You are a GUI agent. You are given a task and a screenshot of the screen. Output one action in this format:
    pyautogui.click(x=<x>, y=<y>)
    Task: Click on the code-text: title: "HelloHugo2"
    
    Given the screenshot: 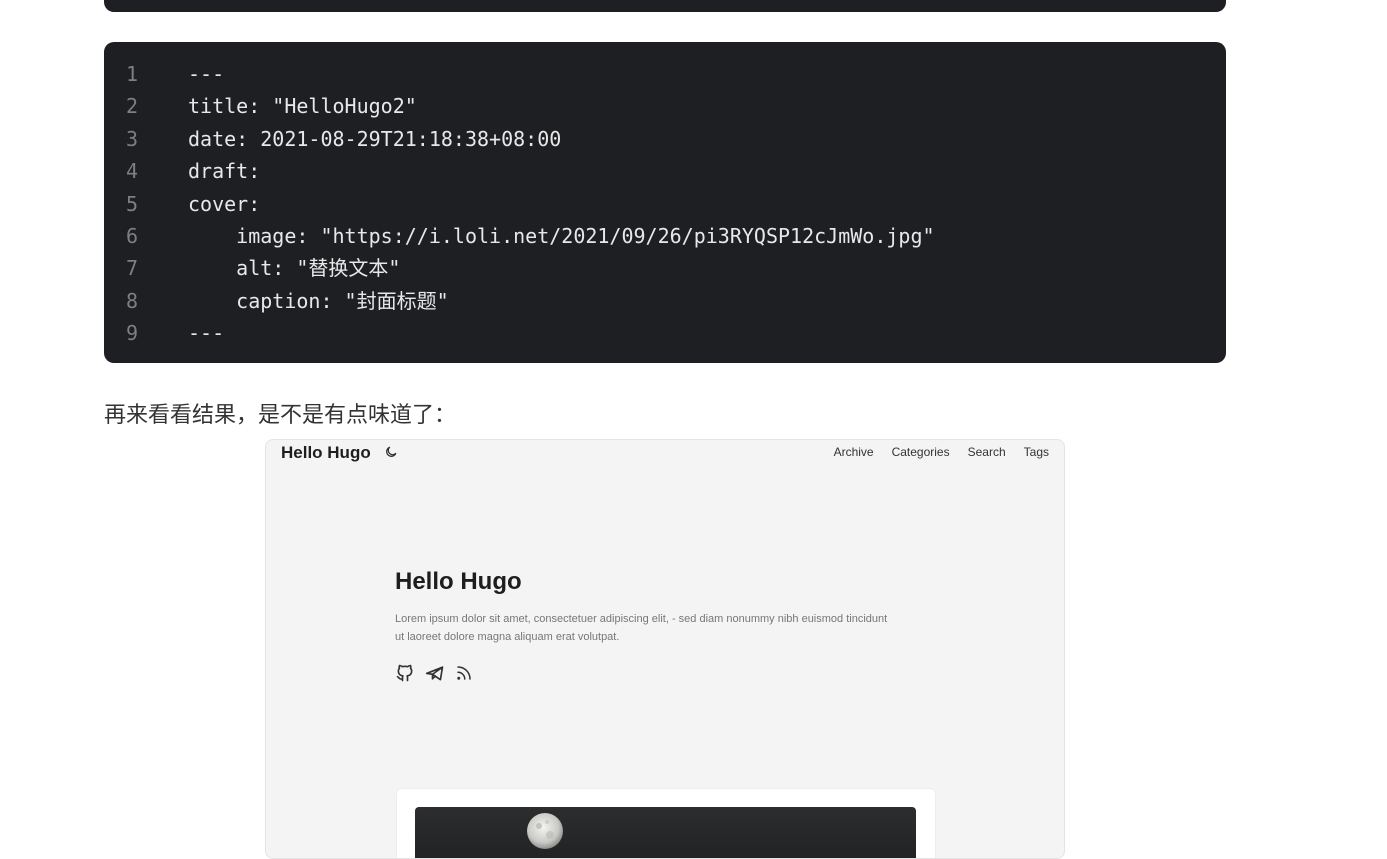 What is the action you would take?
    pyautogui.click(x=302, y=106)
    